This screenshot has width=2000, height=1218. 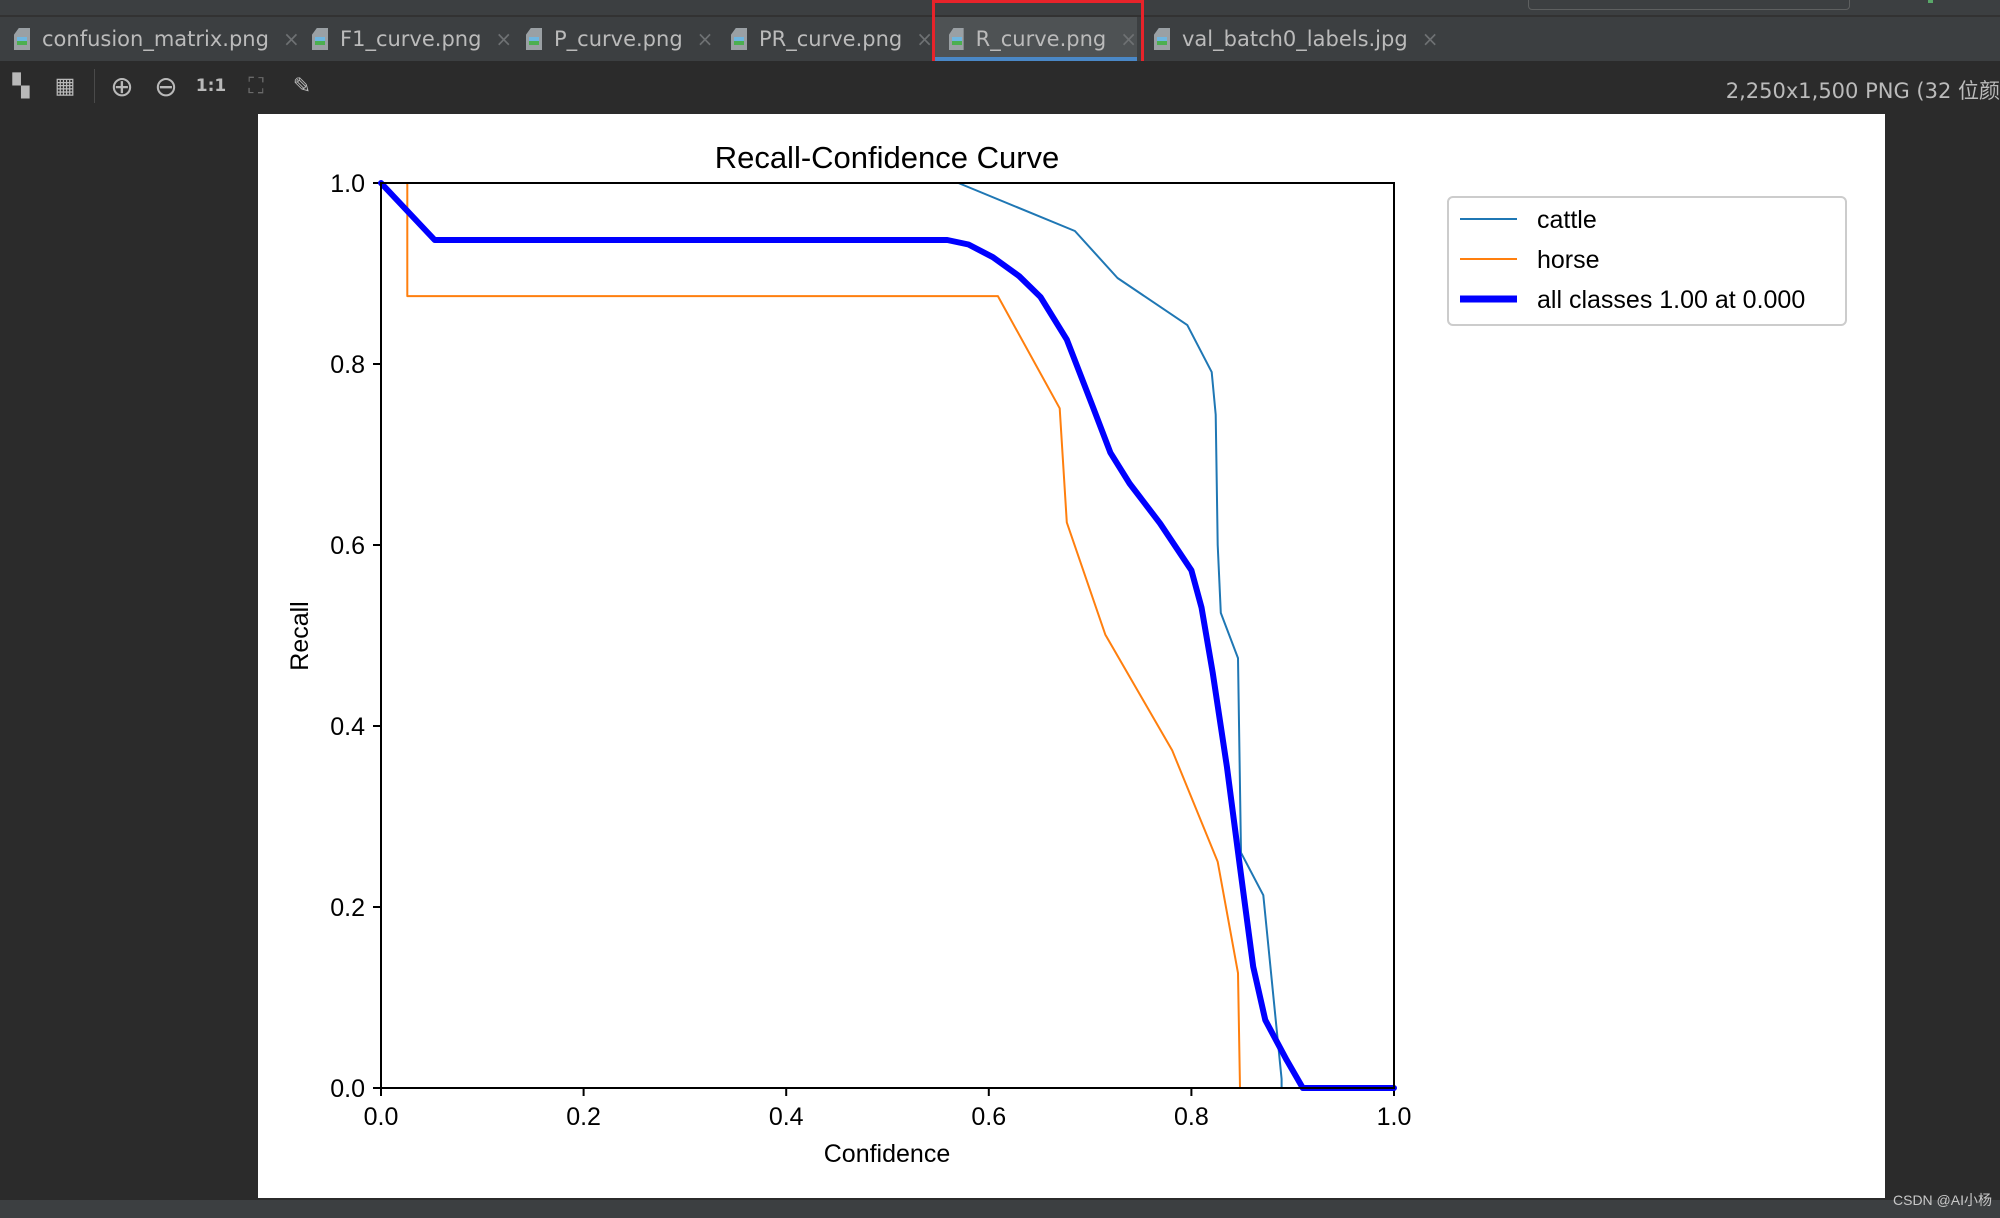 I want to click on x-tick-label: 0.0, so click(x=381, y=1117).